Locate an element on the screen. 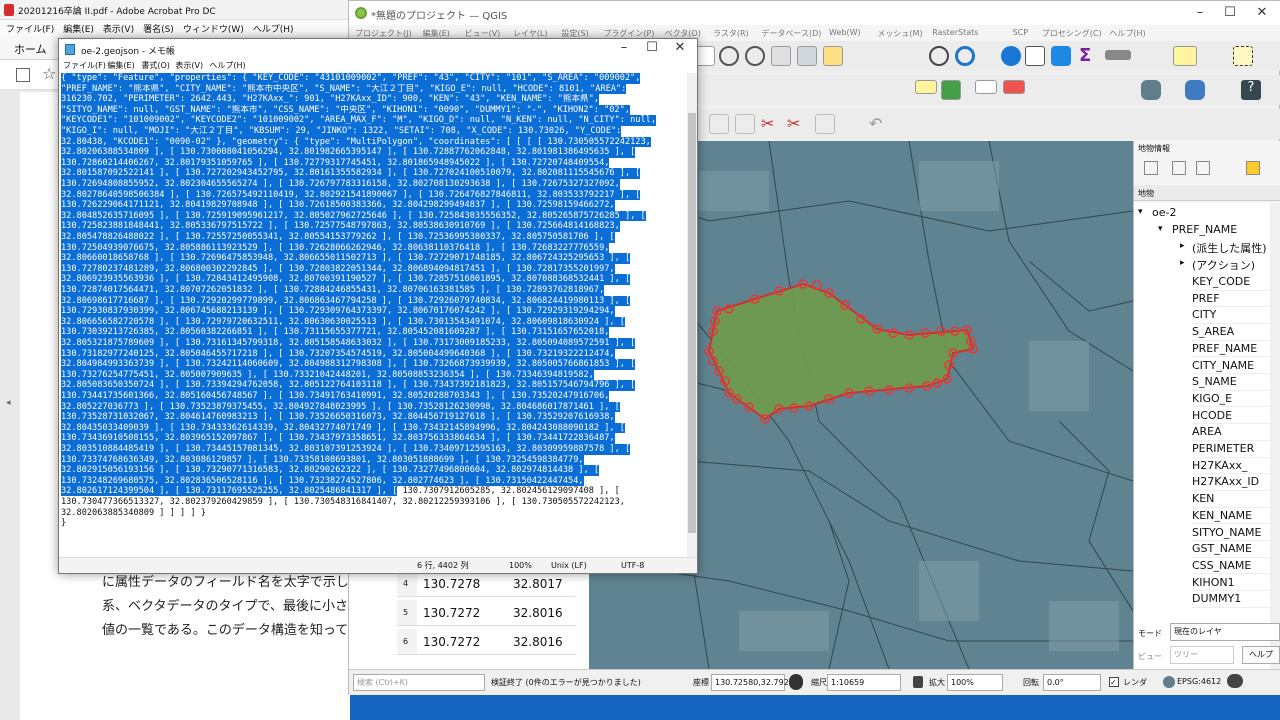 This screenshot has height=720, width=1280. copy-features-icon: ✂ is located at coordinates (797, 124).